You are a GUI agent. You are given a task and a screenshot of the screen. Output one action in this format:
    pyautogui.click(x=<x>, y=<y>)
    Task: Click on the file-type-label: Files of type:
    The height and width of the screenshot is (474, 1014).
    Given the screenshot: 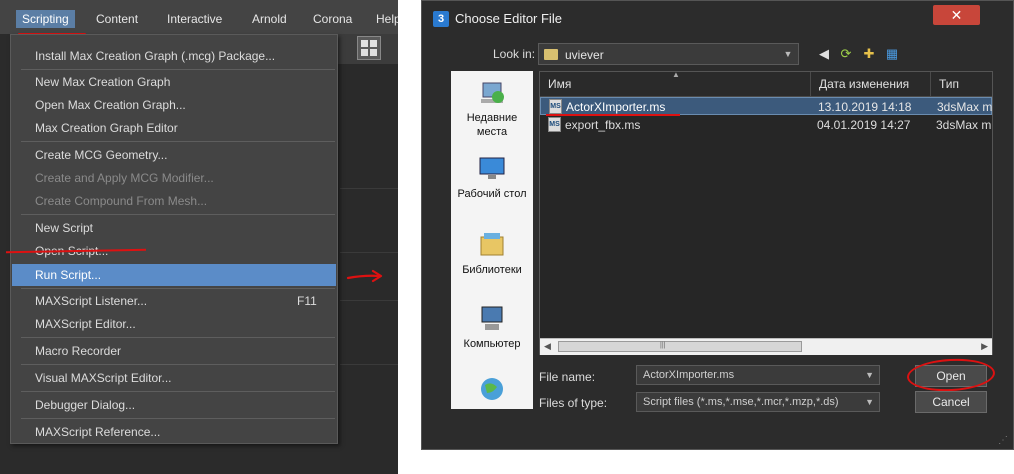 What is the action you would take?
    pyautogui.click(x=573, y=403)
    